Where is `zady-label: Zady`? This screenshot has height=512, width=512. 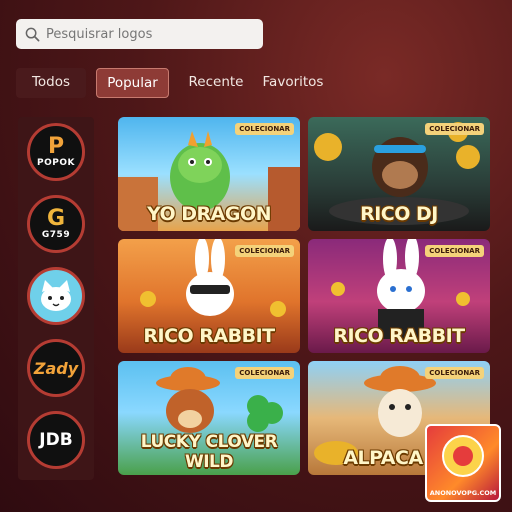 zady-label: Zady is located at coordinates (56, 368).